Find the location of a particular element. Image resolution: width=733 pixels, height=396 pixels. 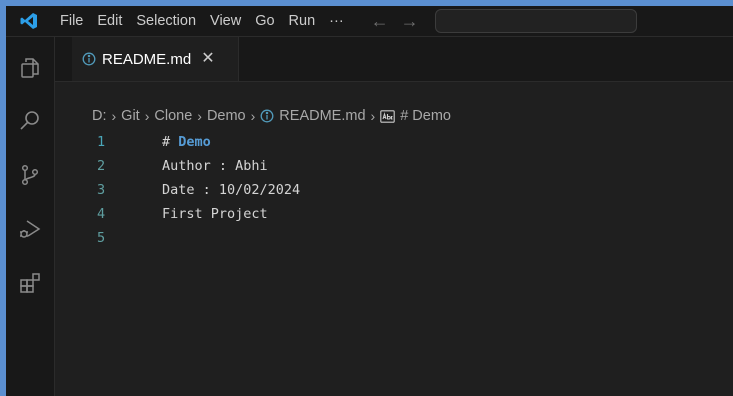

activity-bar is located at coordinates (30, 216).